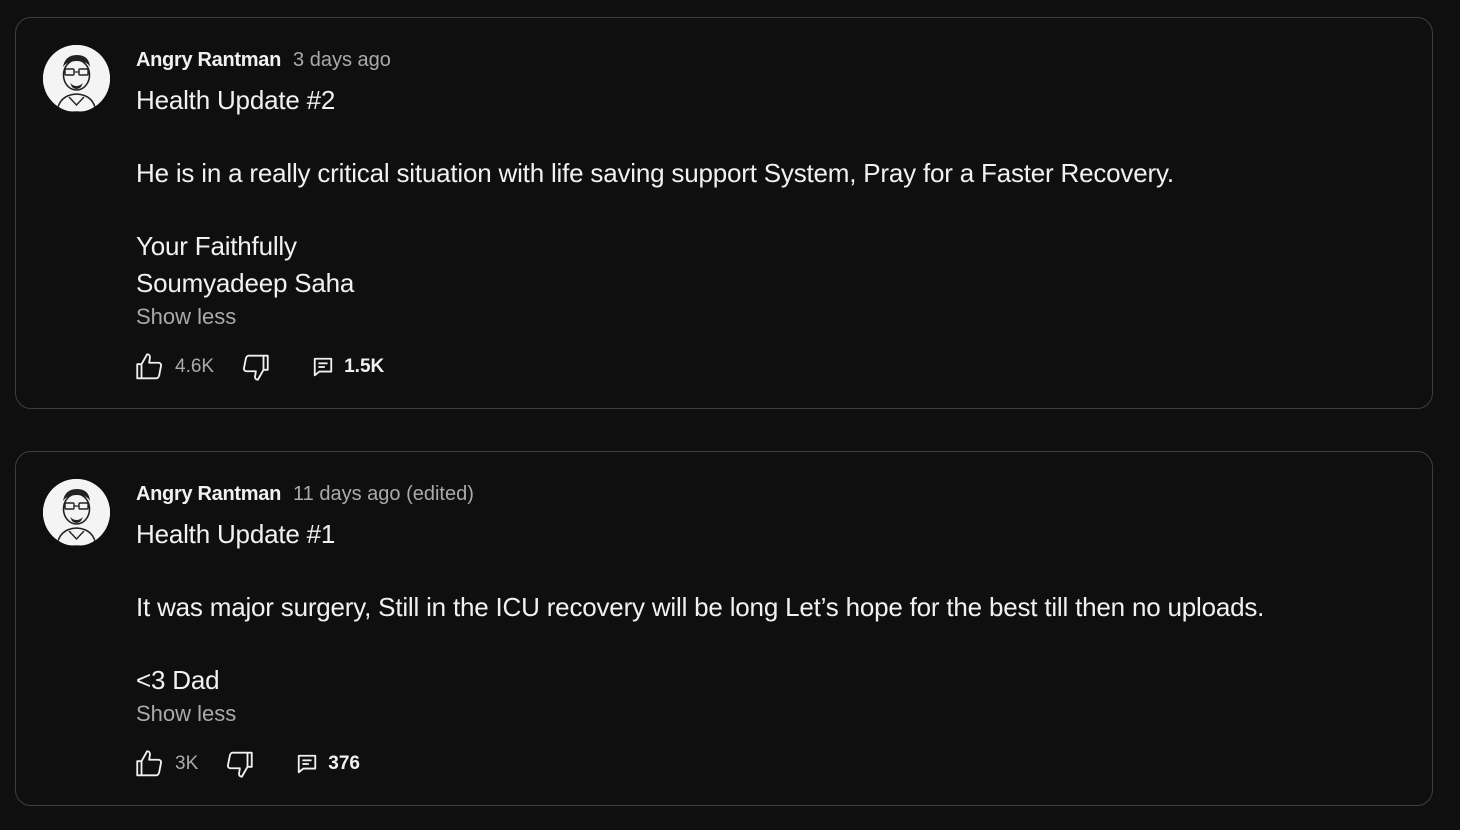 The width and height of the screenshot is (1460, 830). Describe the element at coordinates (767, 367) in the screenshot. I see `post-actions: 4.6K 1.5K` at that location.